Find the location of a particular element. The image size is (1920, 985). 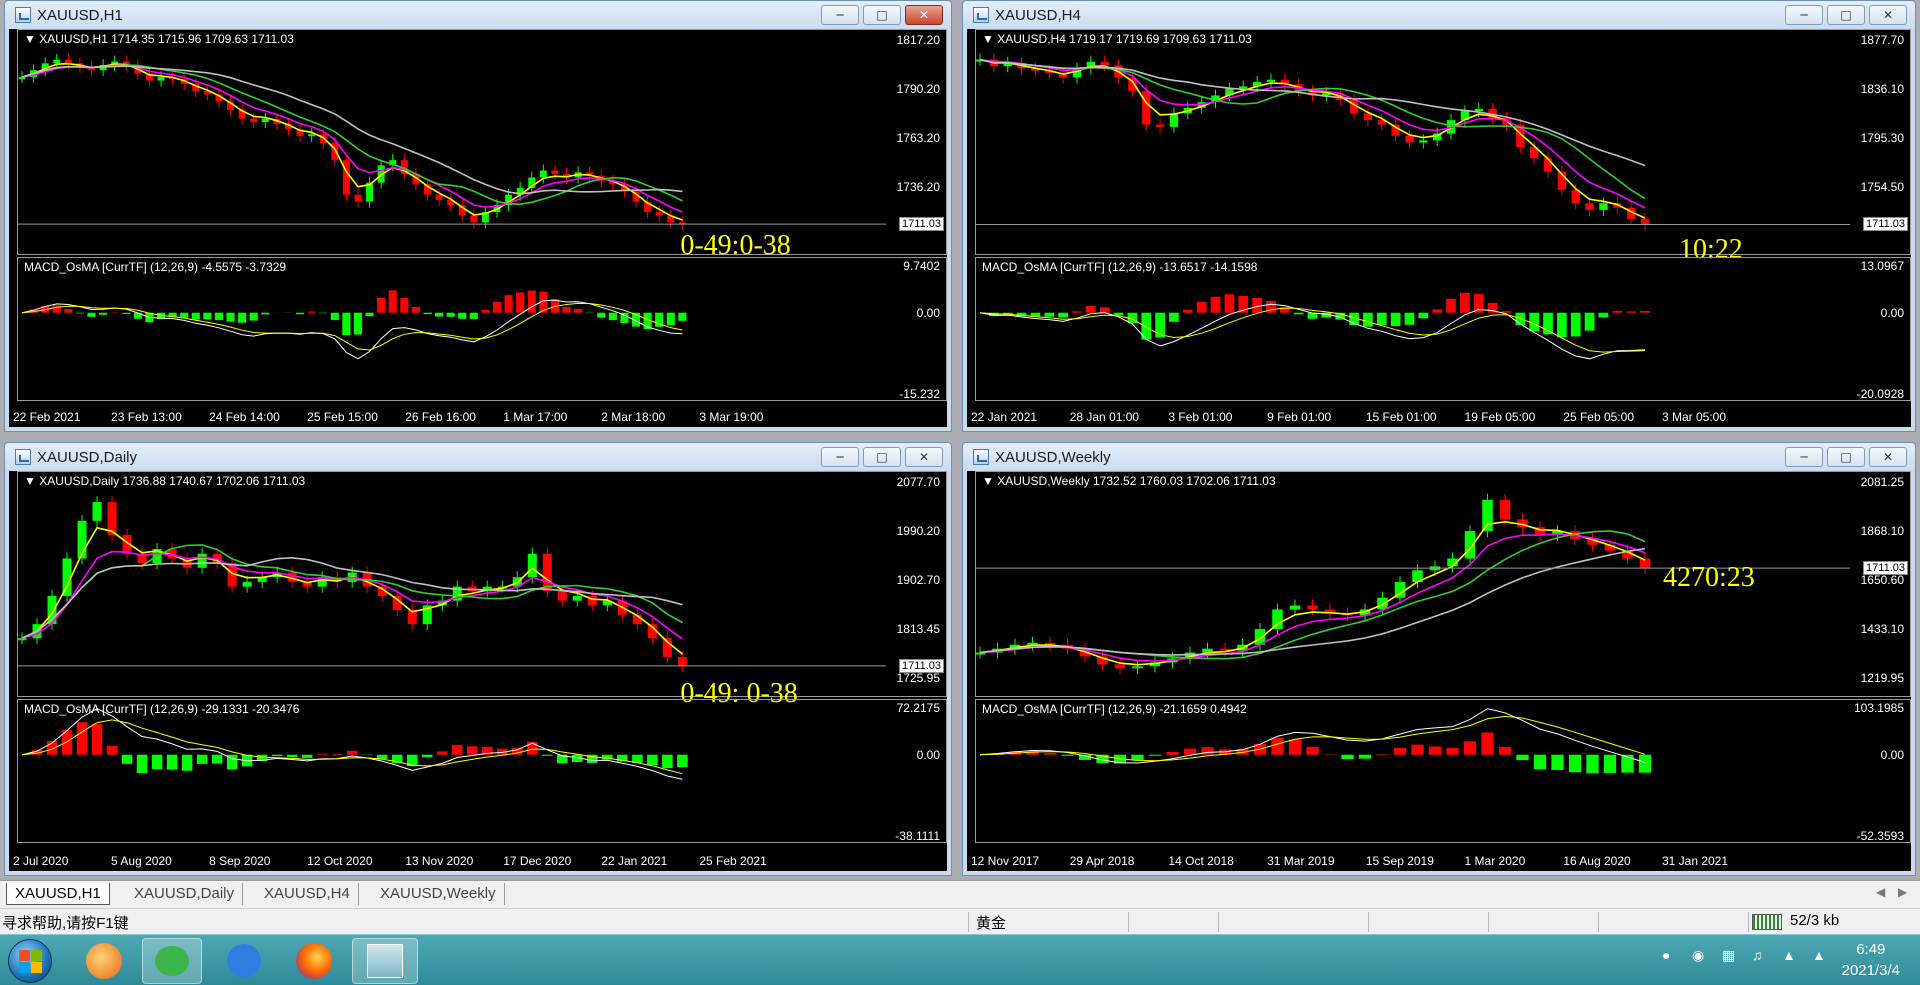

clock-time: 6:49 is located at coordinates (1871, 949).